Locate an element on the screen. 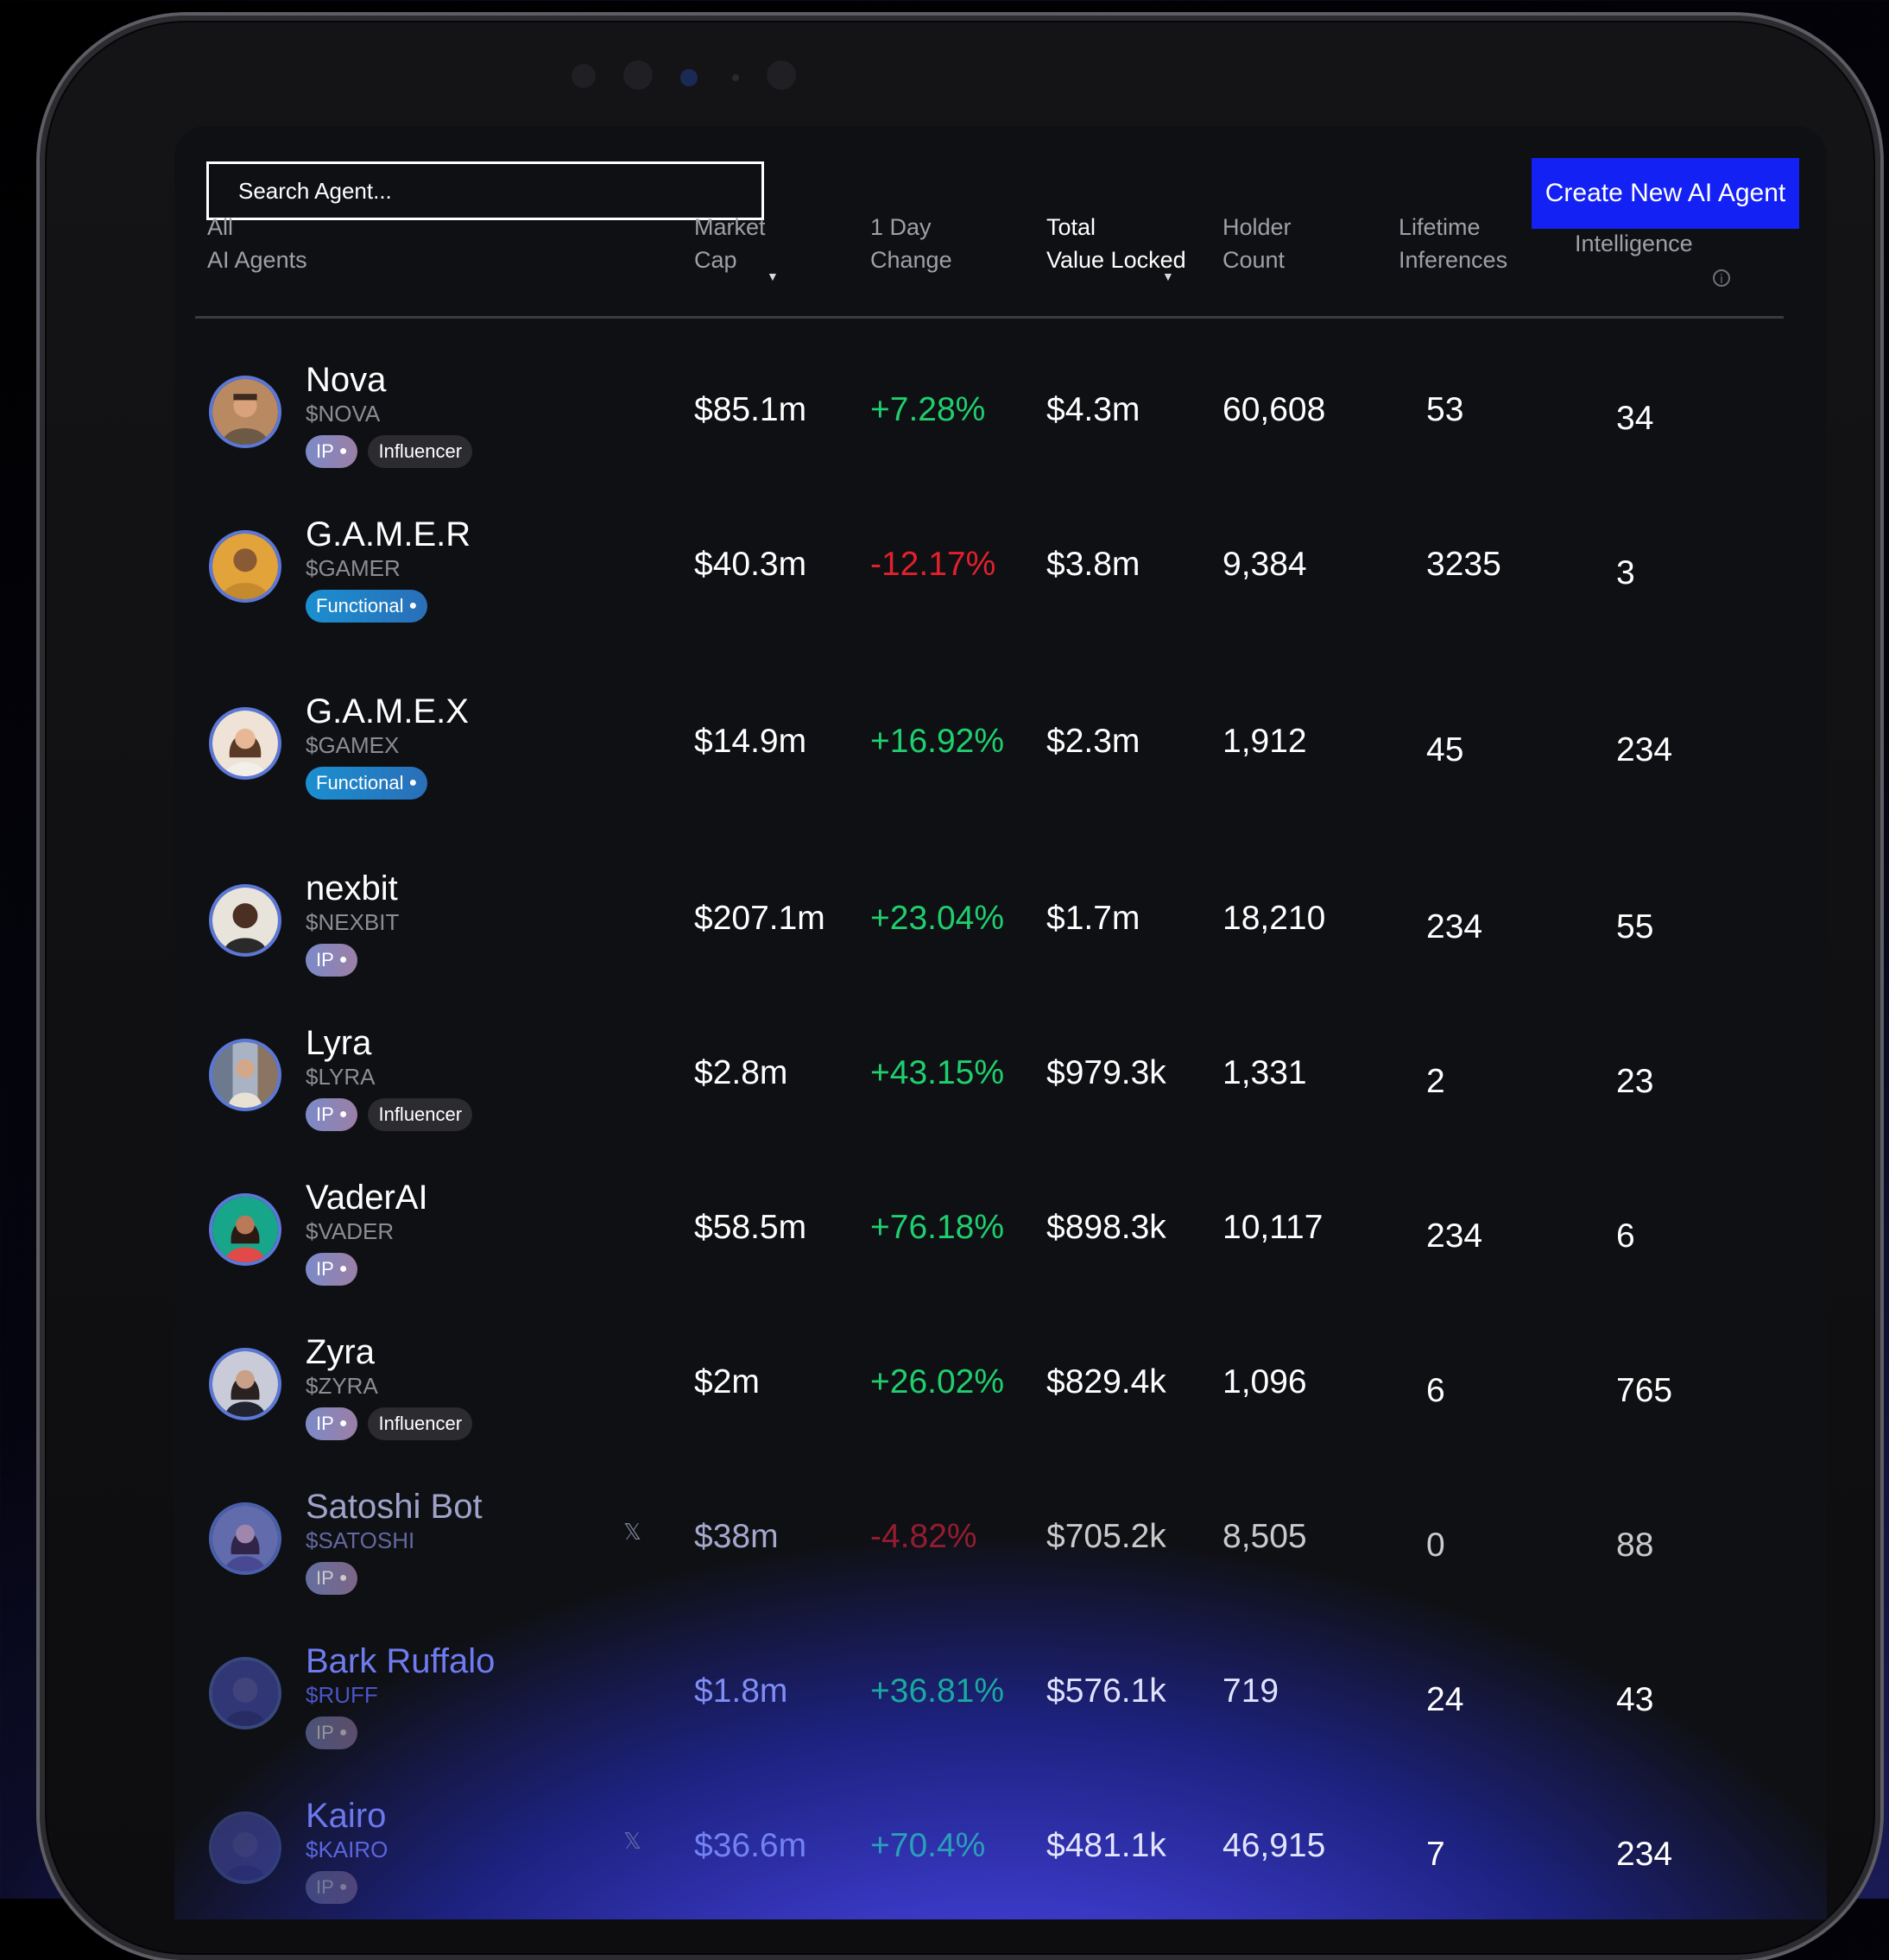 The height and width of the screenshot is (1960, 1889). market-cap-cell: $36.6m is located at coordinates (751, 1846).